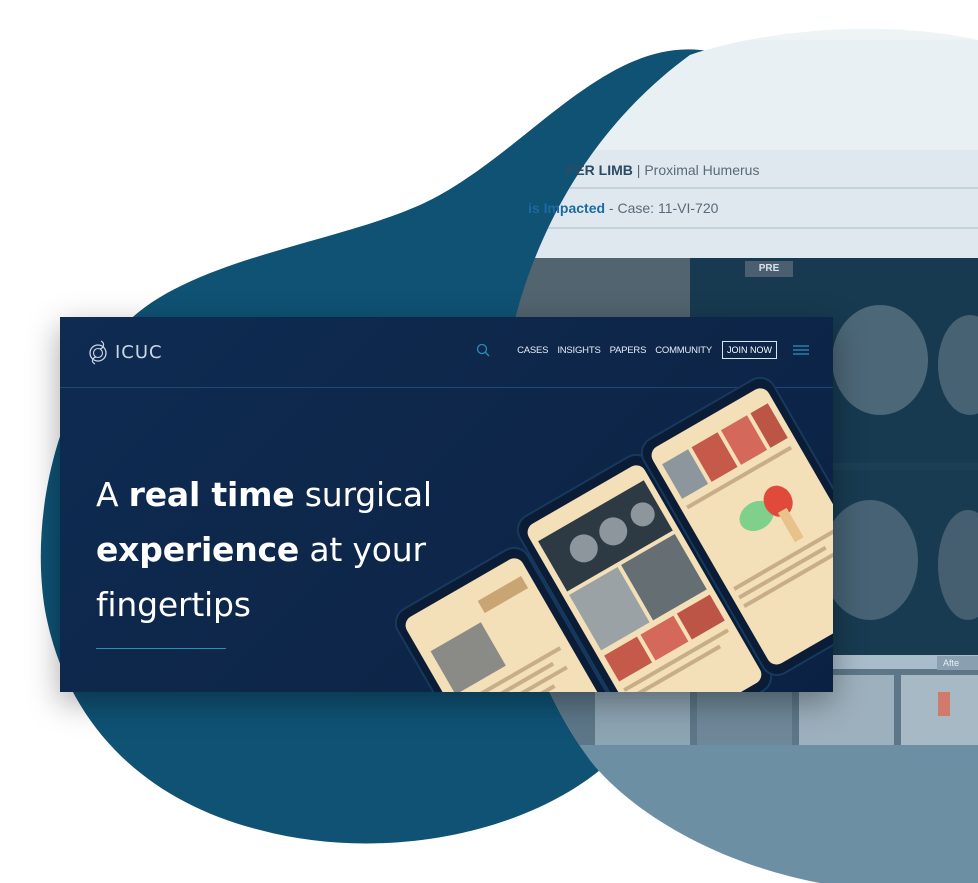 Image resolution: width=978 pixels, height=883 pixels. I want to click on case-breadcrumb: PER LIMB | Proximal Humerus, so click(662, 170).